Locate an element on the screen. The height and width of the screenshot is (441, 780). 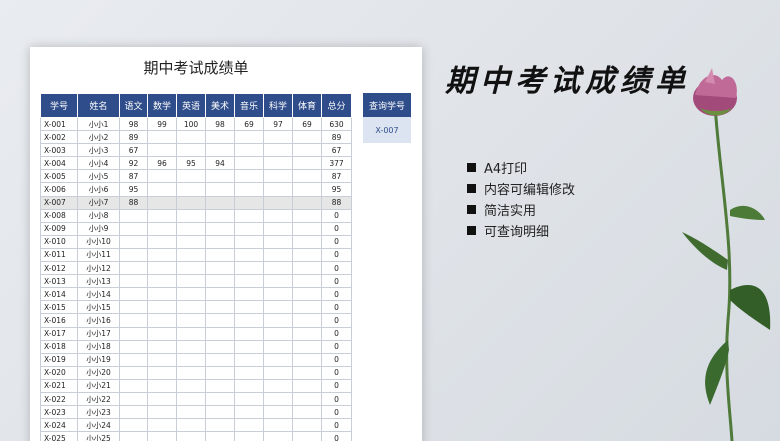
table-cell: 小小14 is located at coordinates (98, 294).